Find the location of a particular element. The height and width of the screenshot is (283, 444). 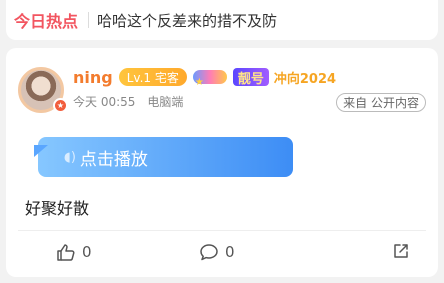

user-row: ning Lv.1 宅客 ★ 靓号 冲向2024 is located at coordinates (205, 78).